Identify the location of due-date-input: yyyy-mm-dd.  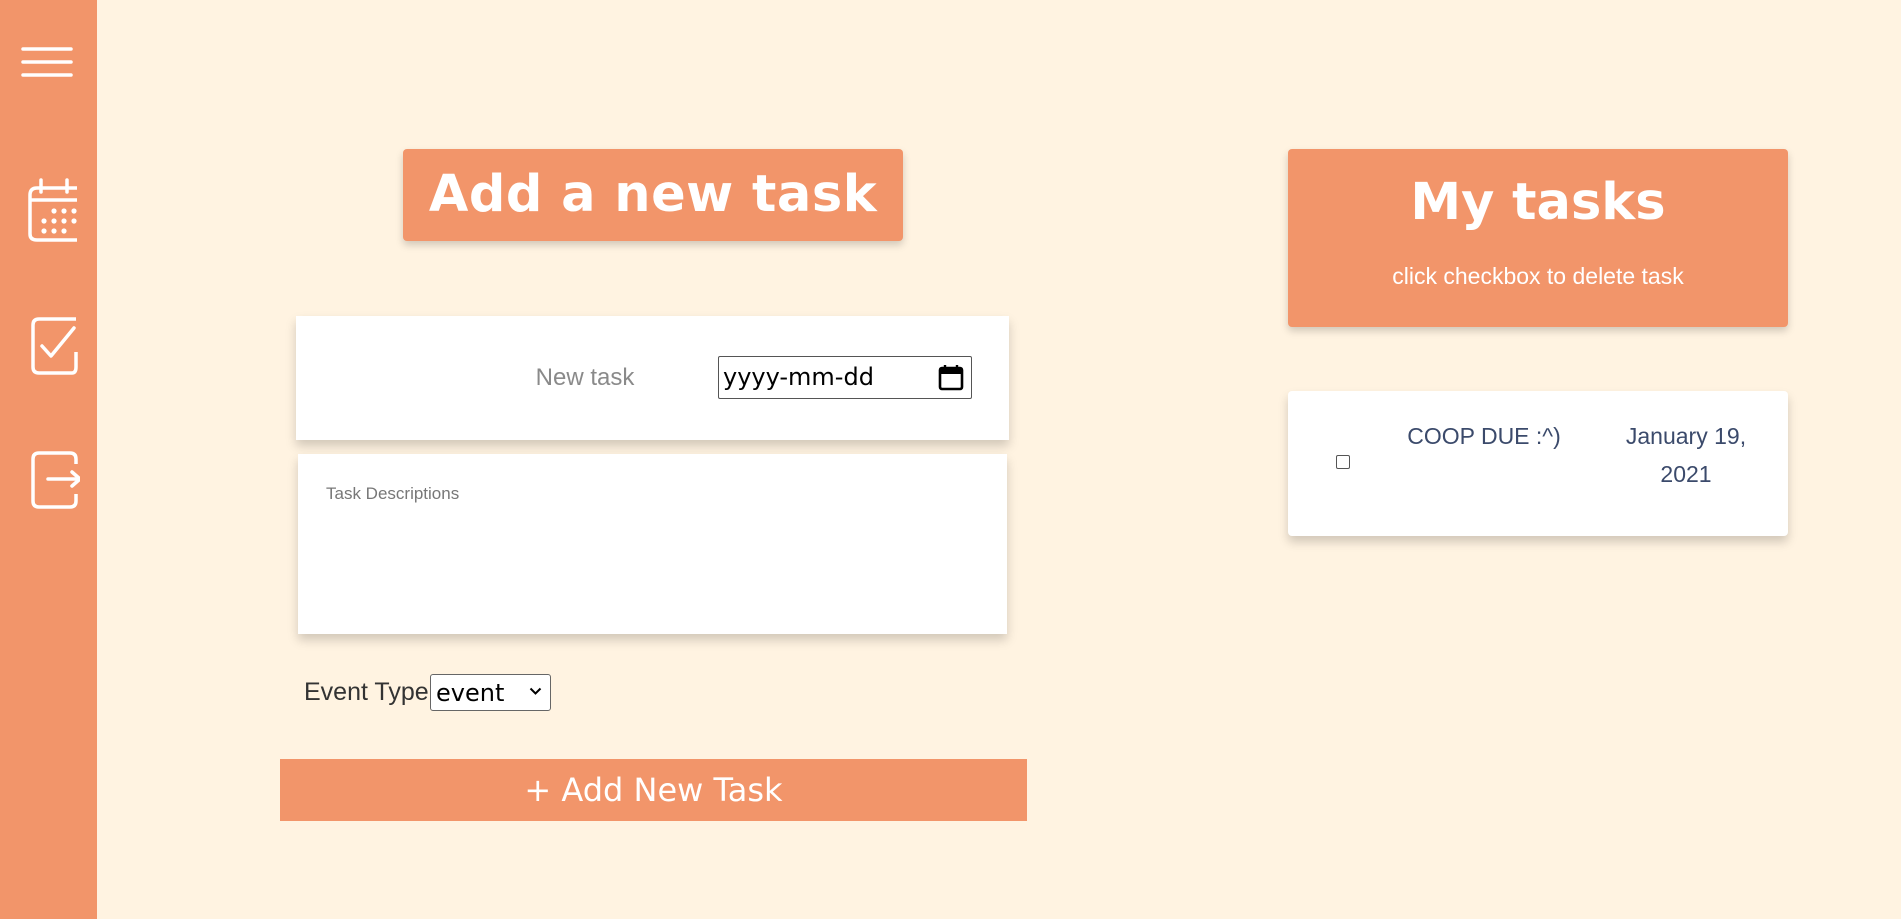
(845, 377).